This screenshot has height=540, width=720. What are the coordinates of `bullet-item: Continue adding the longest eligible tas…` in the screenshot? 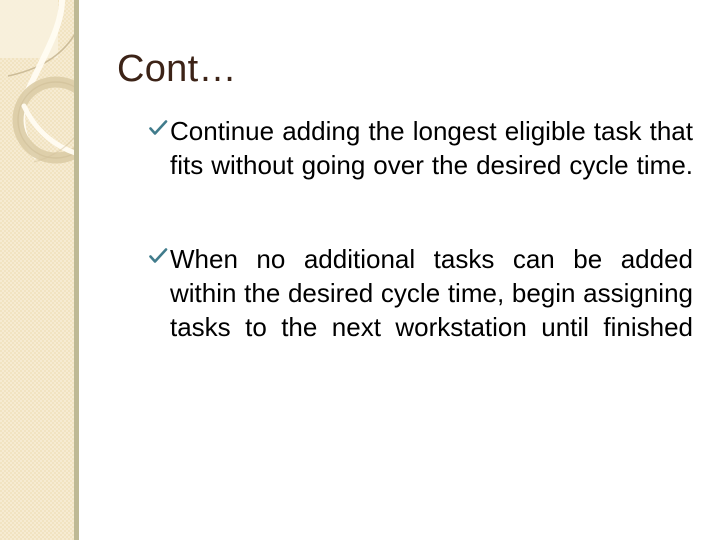 It's located at (420, 165).